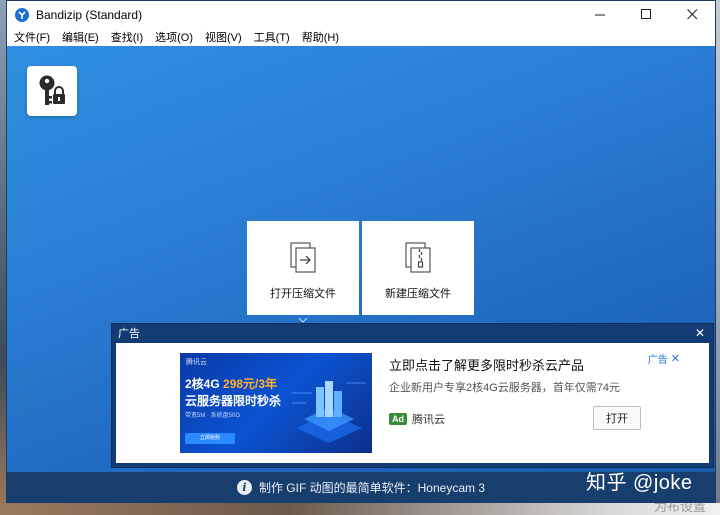  I want to click on menu-help: 帮助(H), so click(320, 37).